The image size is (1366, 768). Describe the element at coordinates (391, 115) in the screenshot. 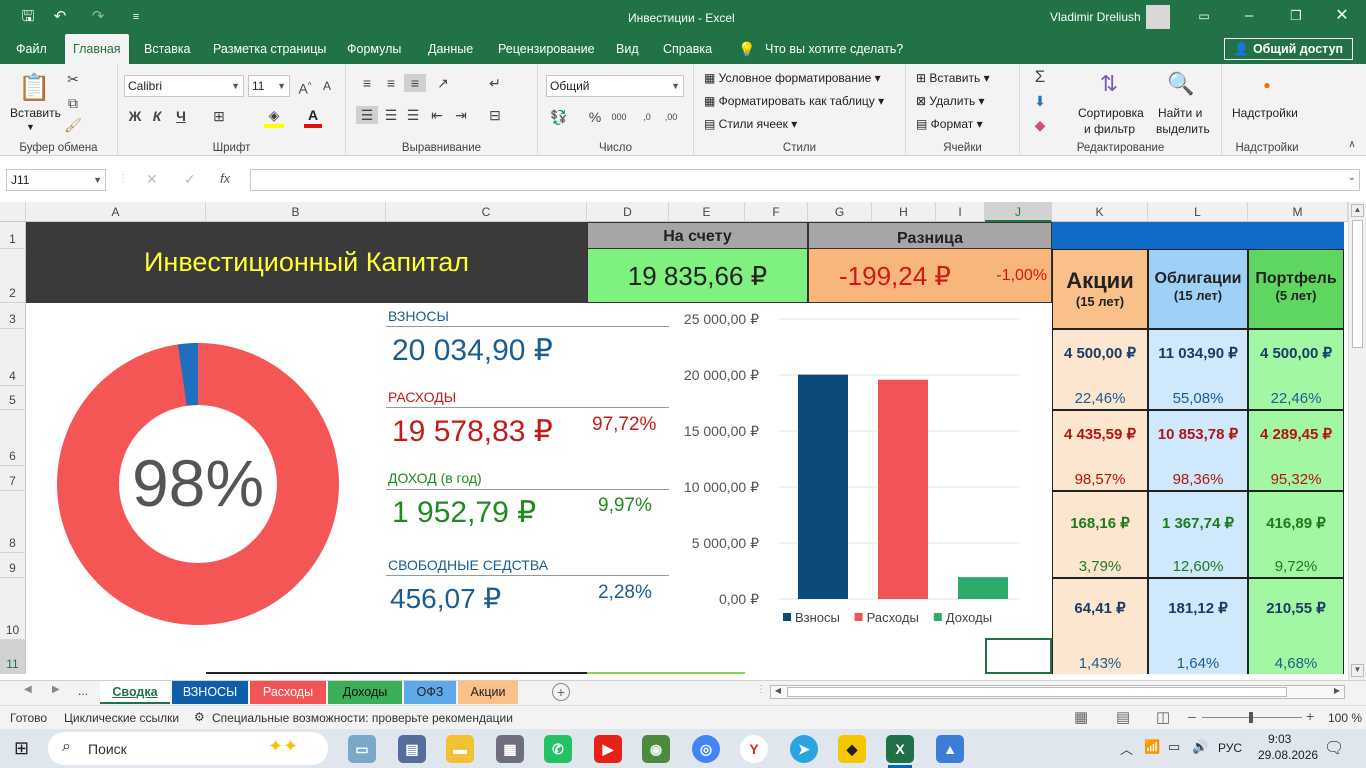

I see `align-center-icon: ☰` at that location.